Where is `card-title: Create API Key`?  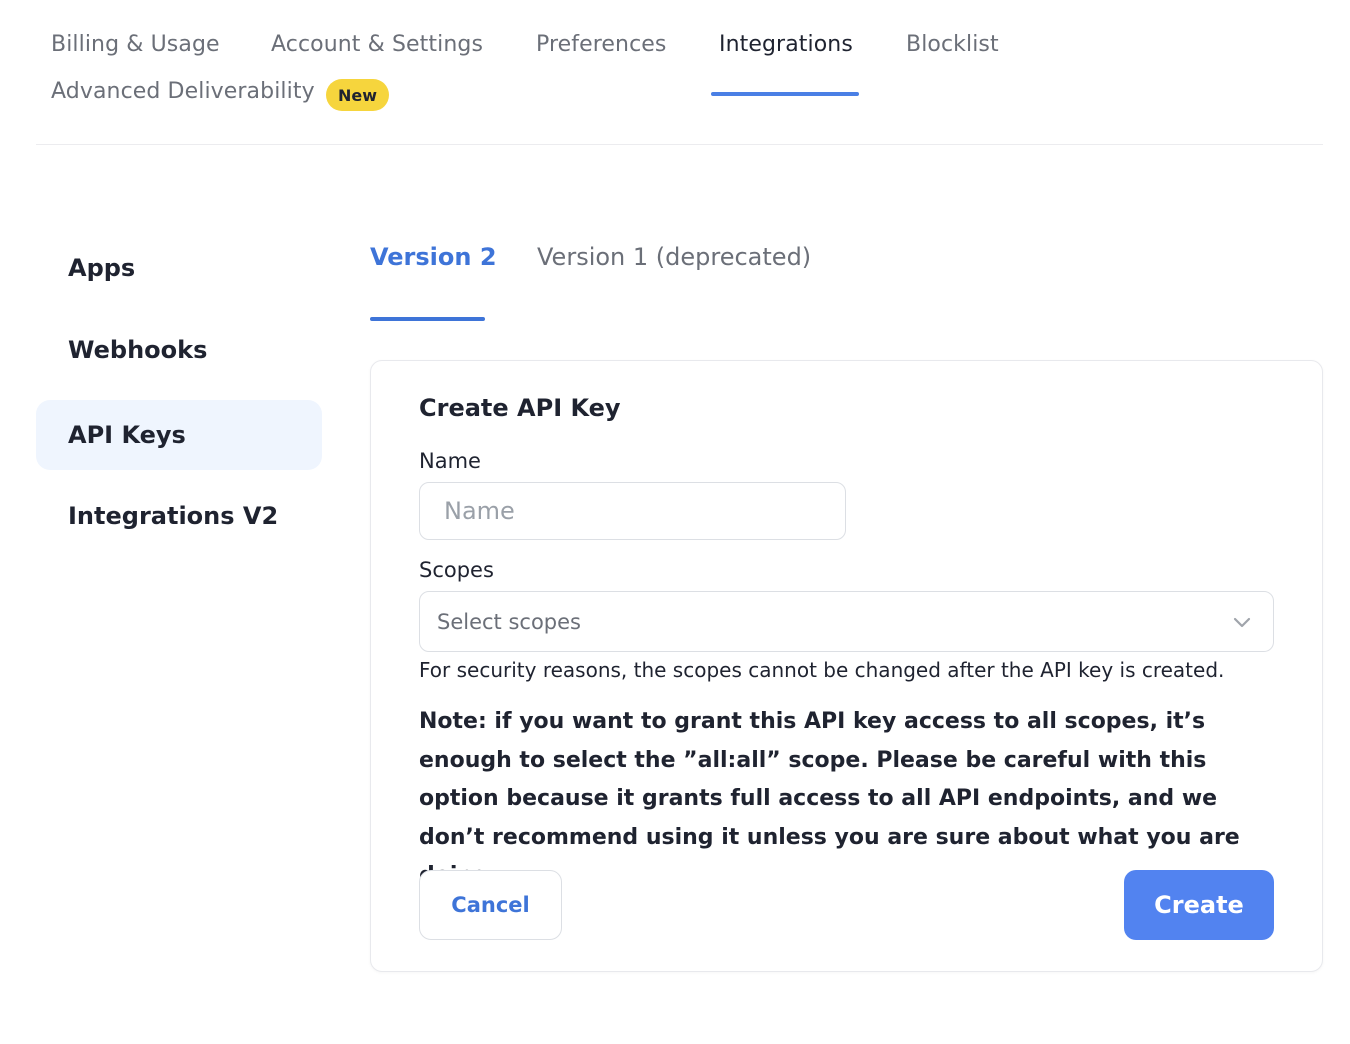 card-title: Create API Key is located at coordinates (520, 408).